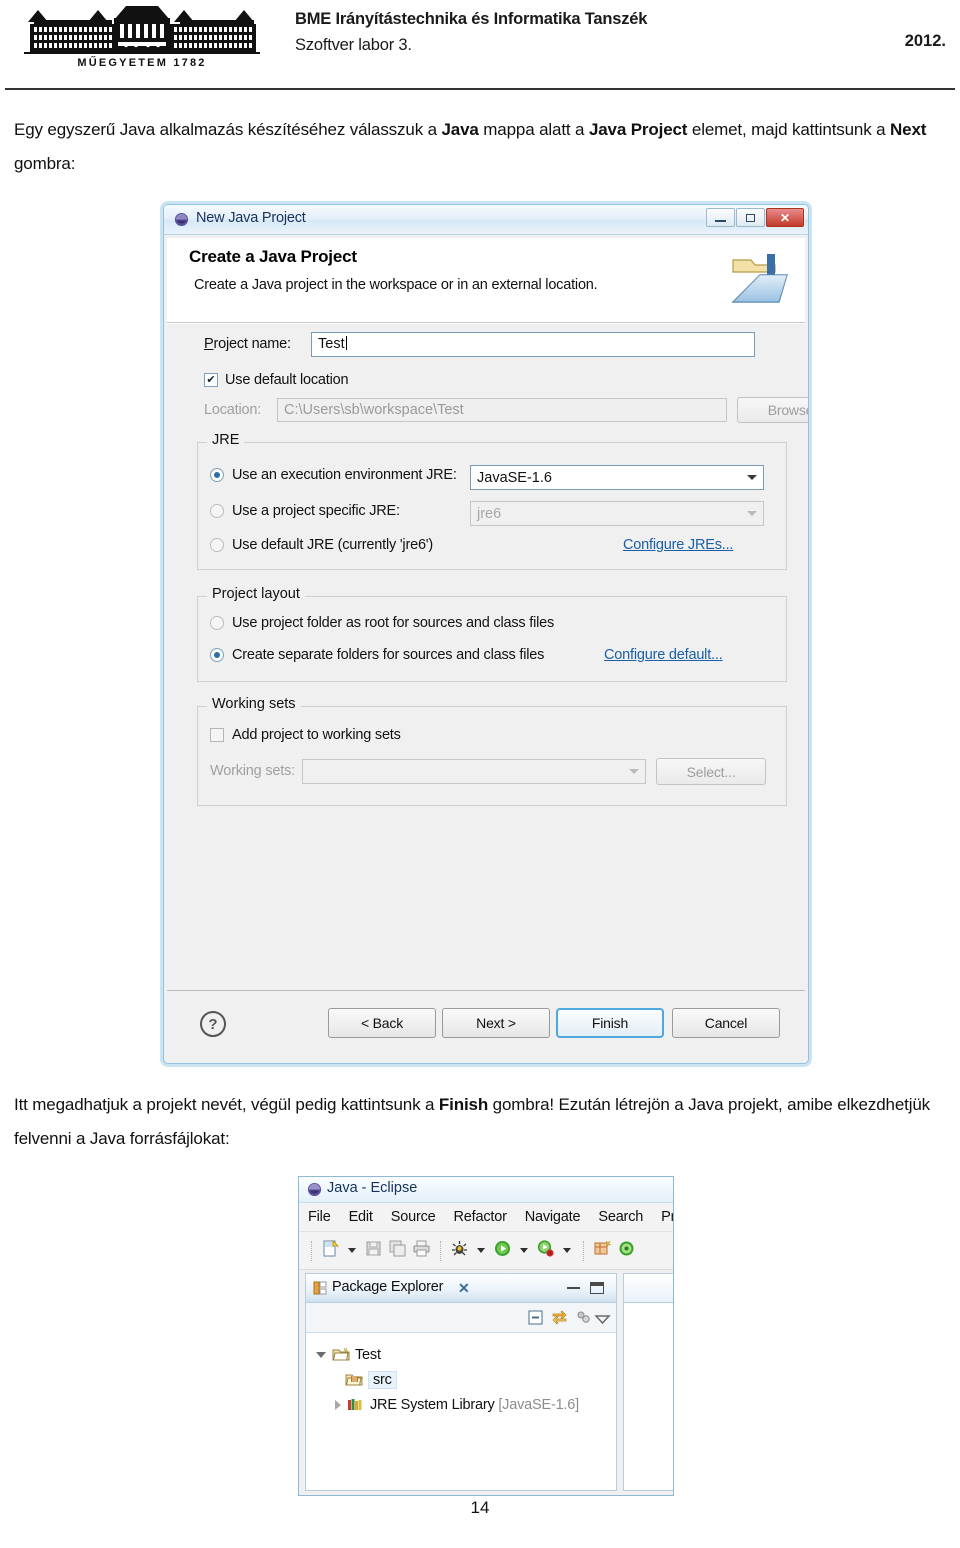 Image resolution: width=960 pixels, height=1548 pixels. I want to click on tree-item-src: src, so click(461, 1379).